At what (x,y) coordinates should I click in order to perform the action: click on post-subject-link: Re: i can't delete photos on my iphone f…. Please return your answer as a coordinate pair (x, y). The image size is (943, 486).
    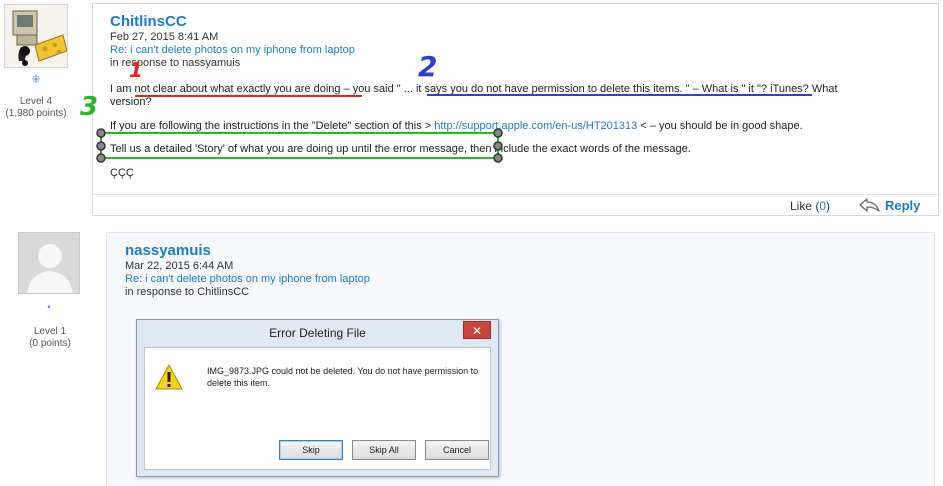
    Looking at the image, I should click on (247, 279).